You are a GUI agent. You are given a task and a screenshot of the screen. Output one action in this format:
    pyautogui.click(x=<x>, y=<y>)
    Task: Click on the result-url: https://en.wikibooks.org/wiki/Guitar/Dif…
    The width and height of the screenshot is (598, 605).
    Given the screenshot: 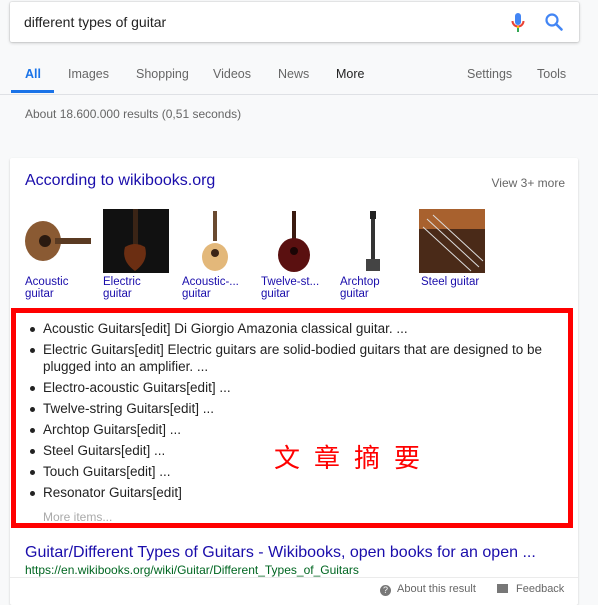 What is the action you would take?
    pyautogui.click(x=192, y=570)
    